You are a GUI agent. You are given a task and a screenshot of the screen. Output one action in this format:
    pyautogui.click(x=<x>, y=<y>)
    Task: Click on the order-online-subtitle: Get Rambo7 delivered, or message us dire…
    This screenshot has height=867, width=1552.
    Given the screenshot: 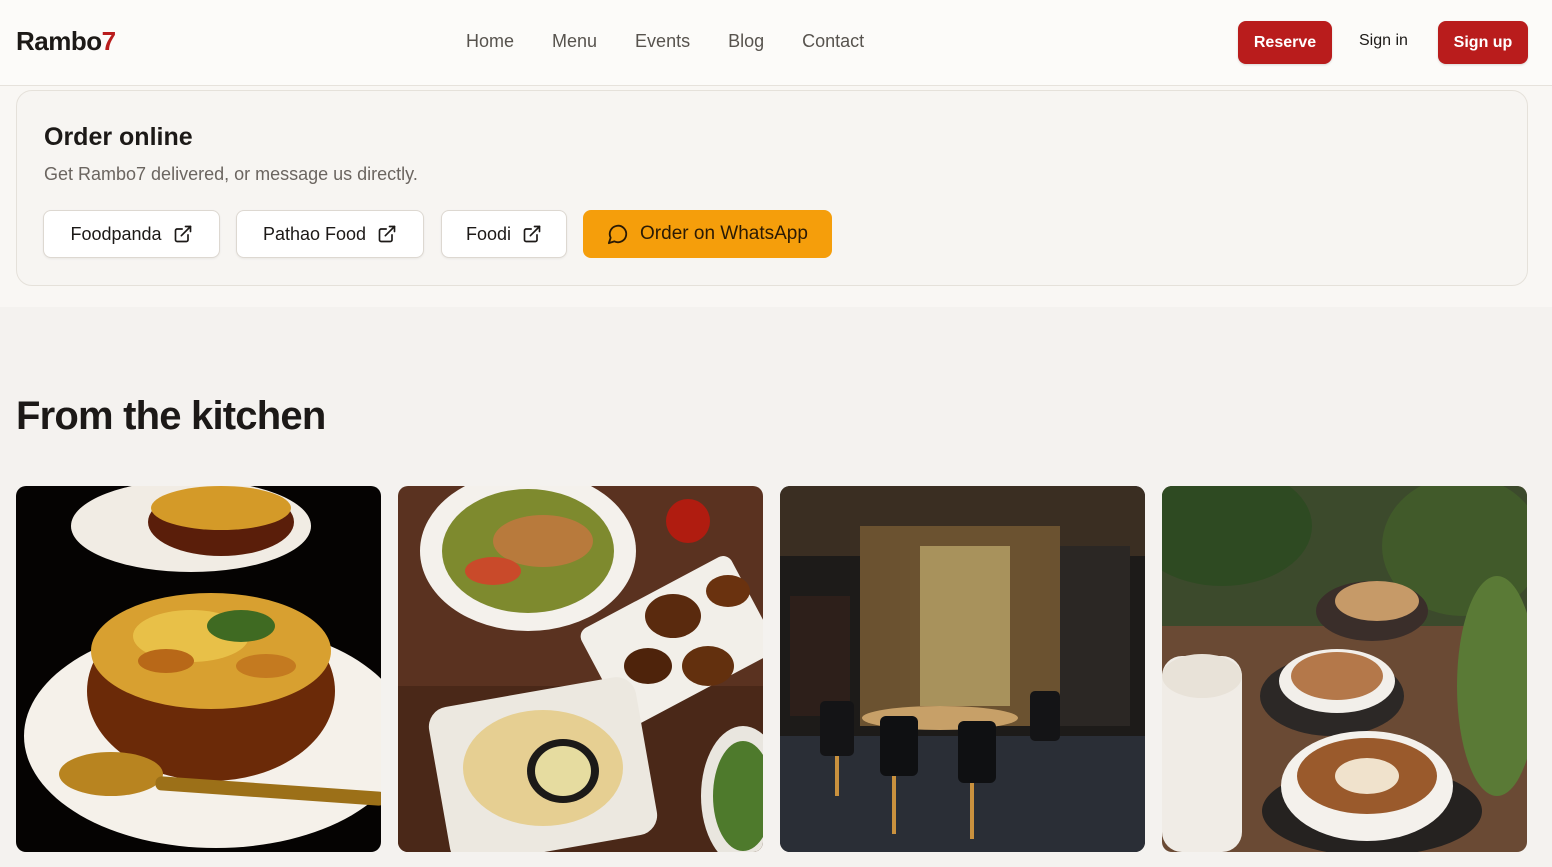 What is the action you would take?
    pyautogui.click(x=231, y=174)
    